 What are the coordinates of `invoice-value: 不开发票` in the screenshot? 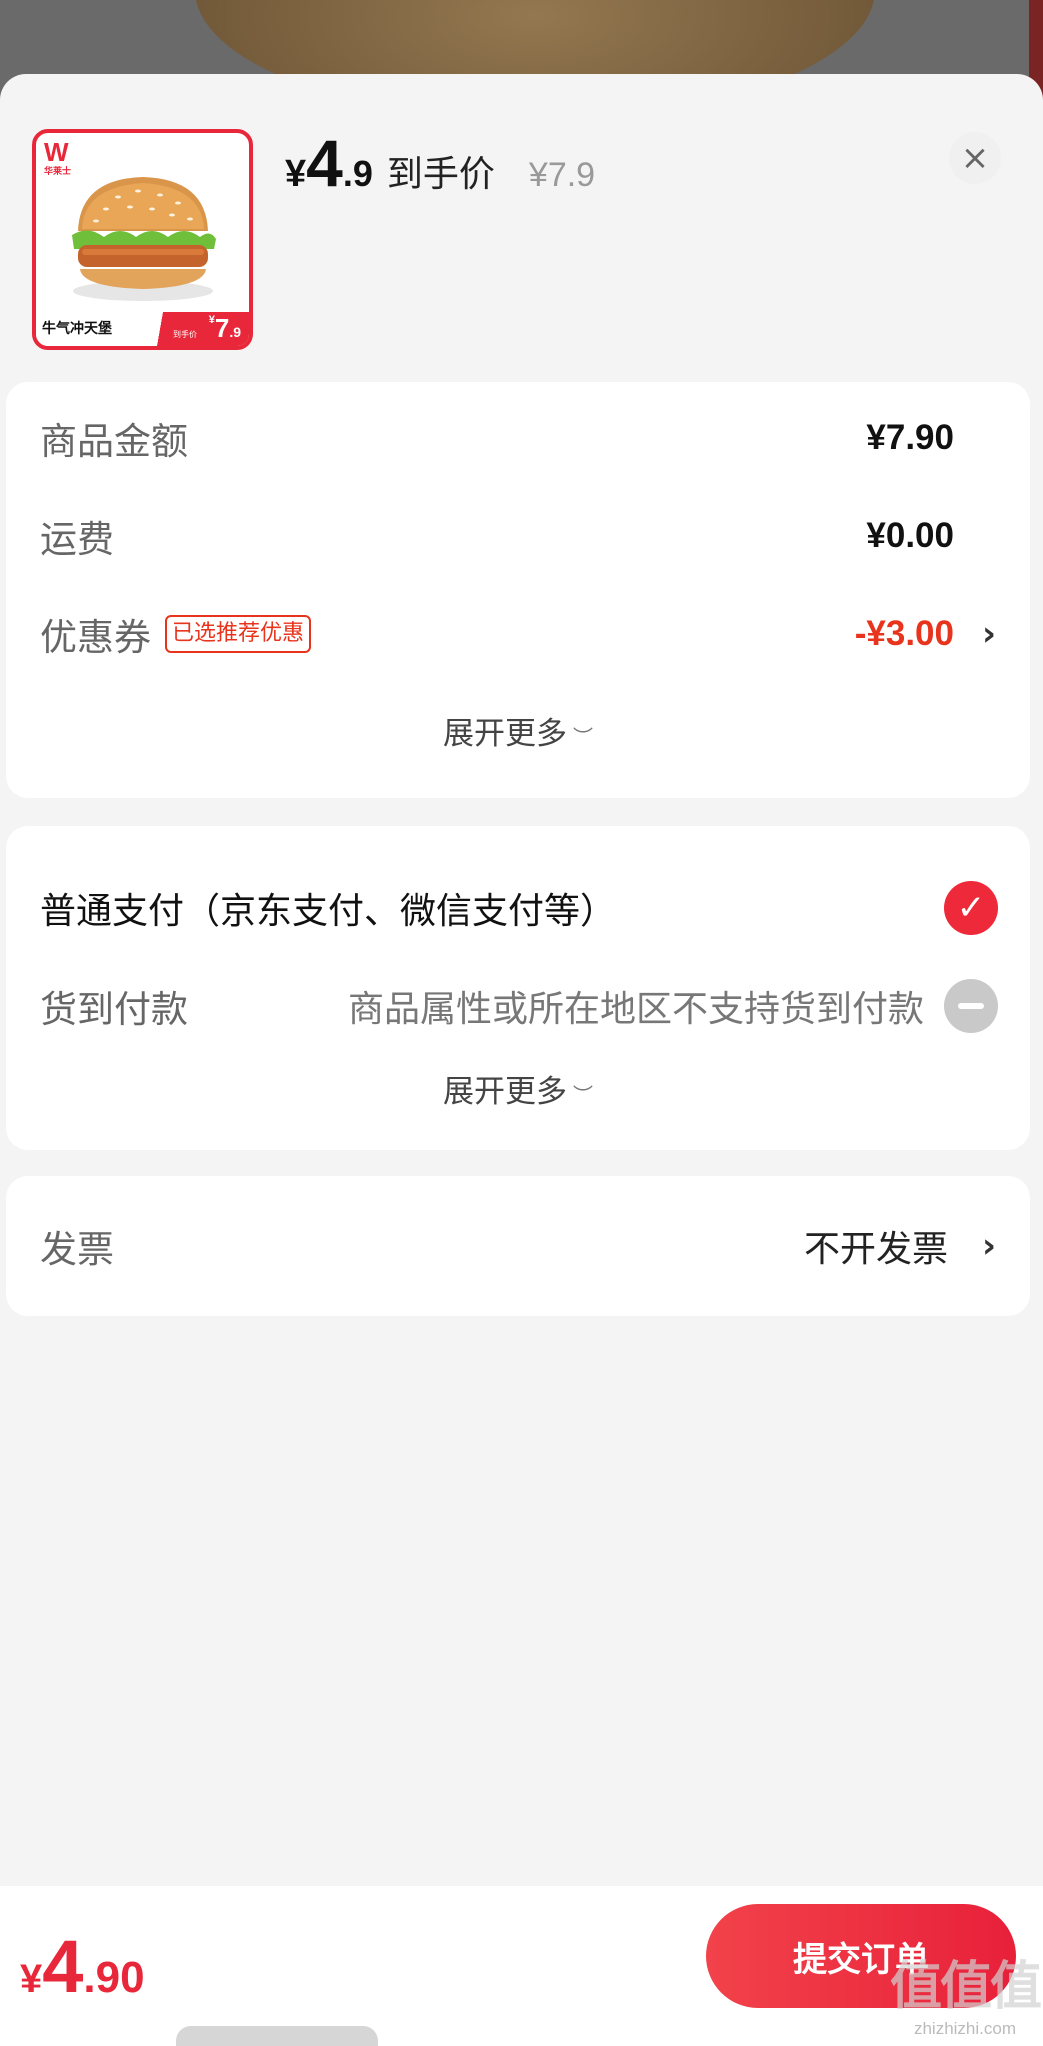 It's located at (875, 1249).